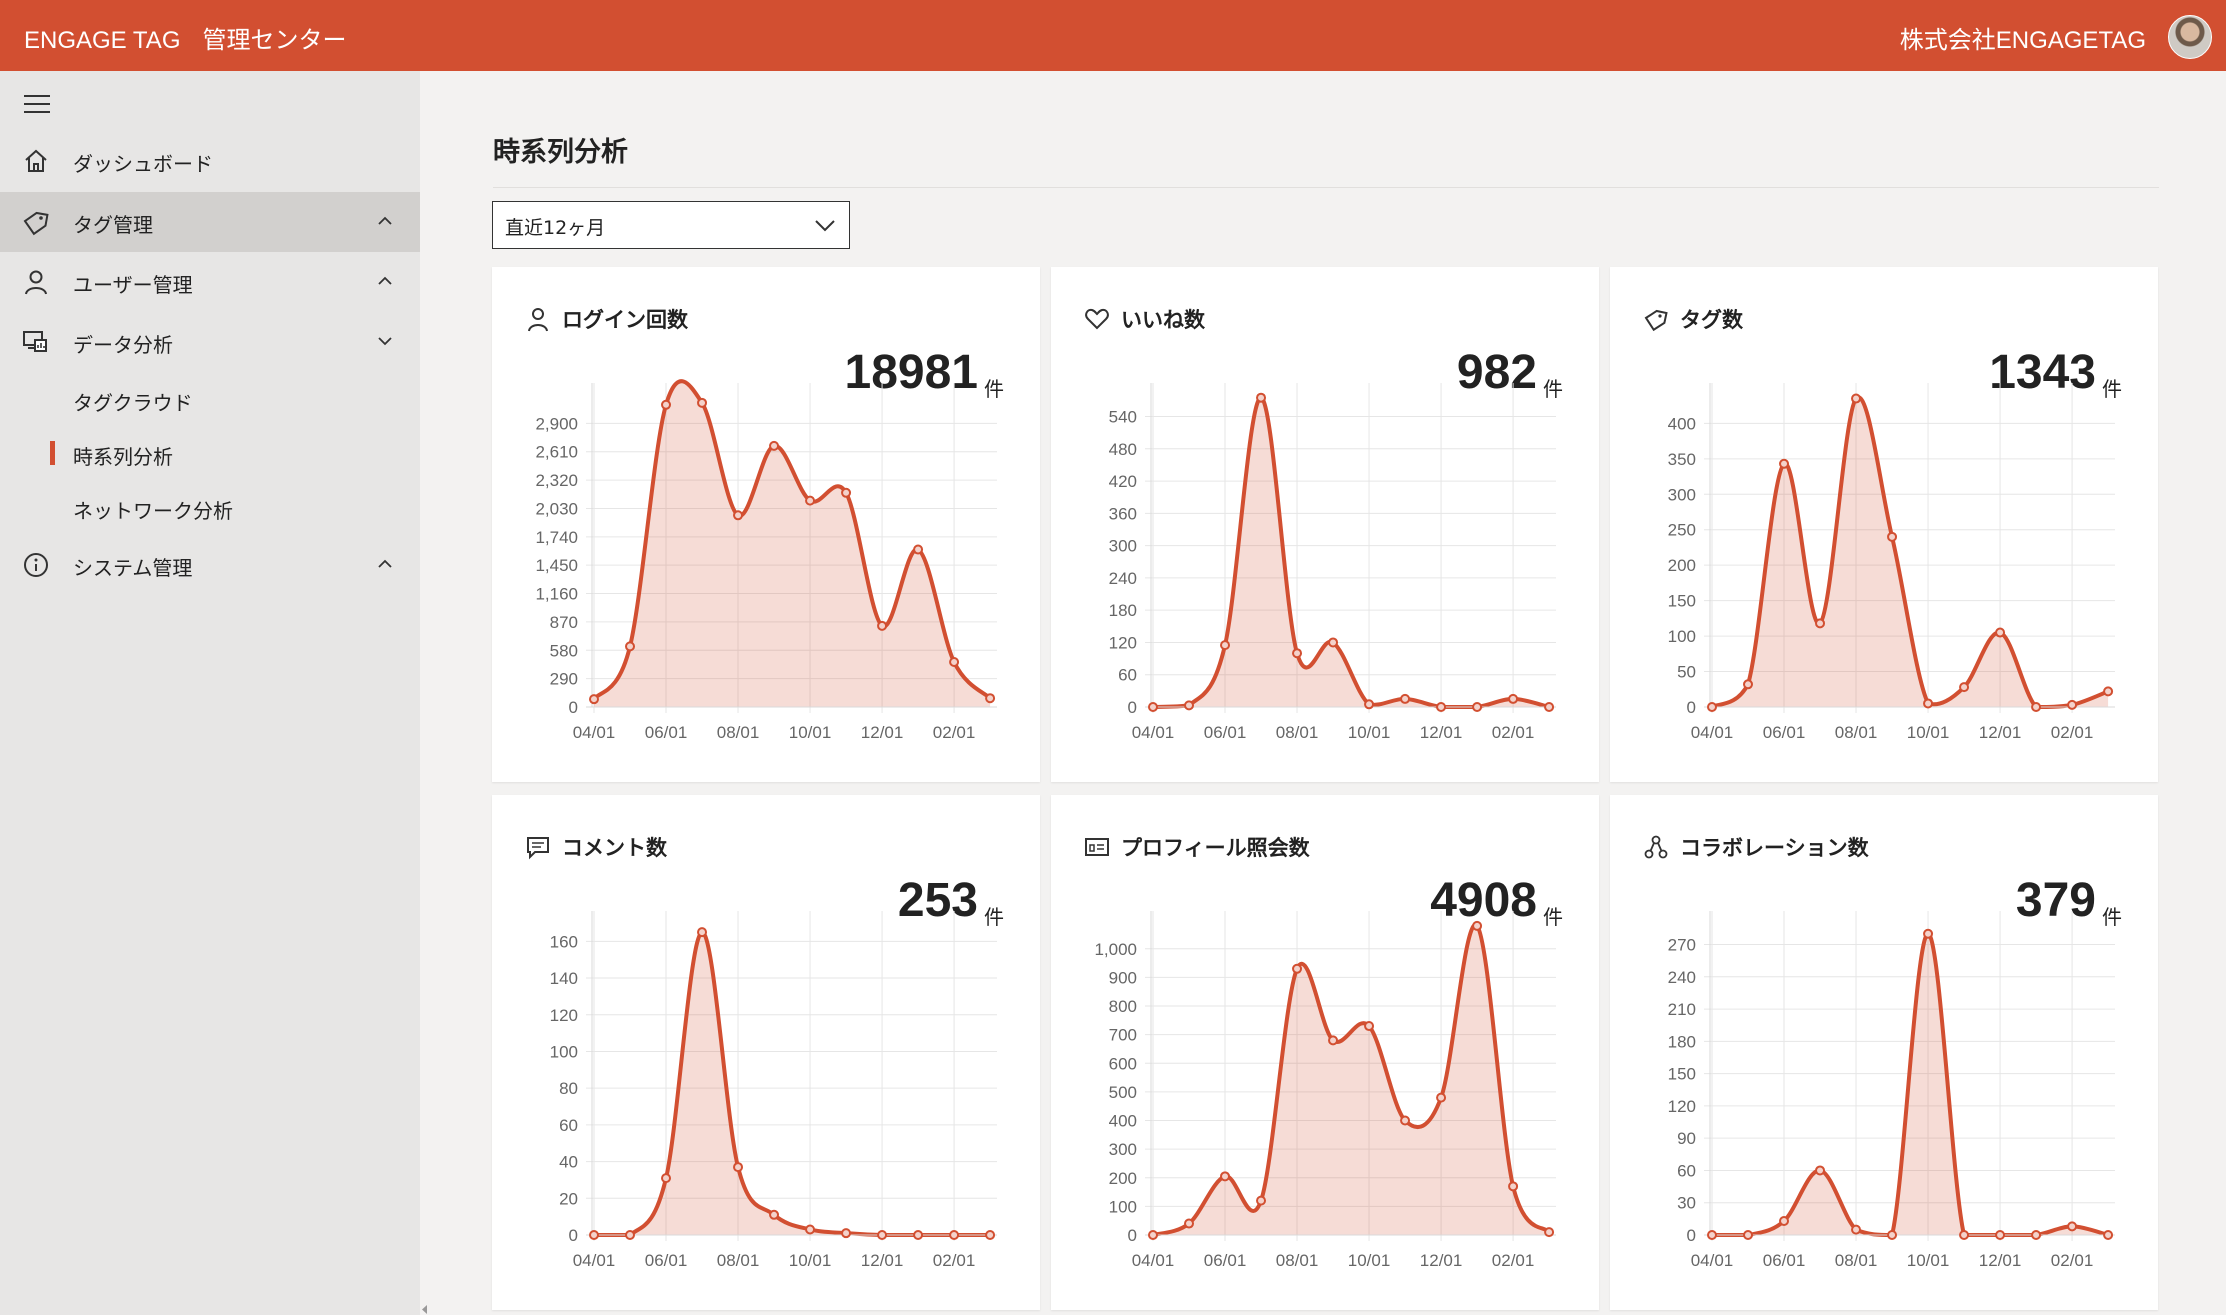  Describe the element at coordinates (210, 282) in the screenshot. I see `sidebar-item-user-management: ユーザー管理` at that location.